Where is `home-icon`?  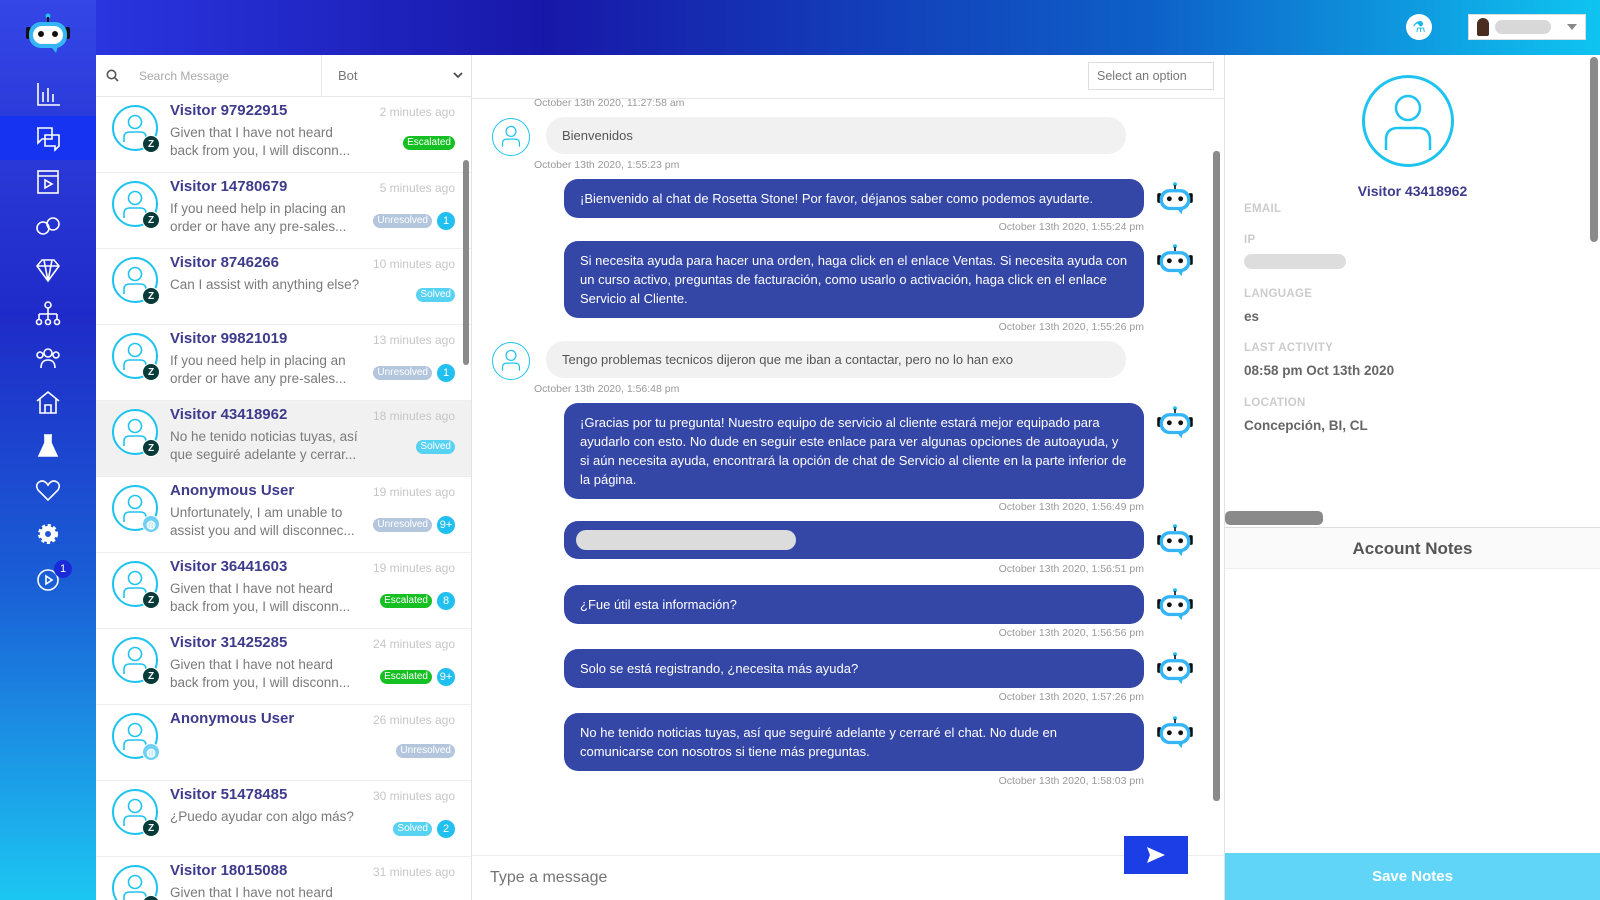 home-icon is located at coordinates (48, 402).